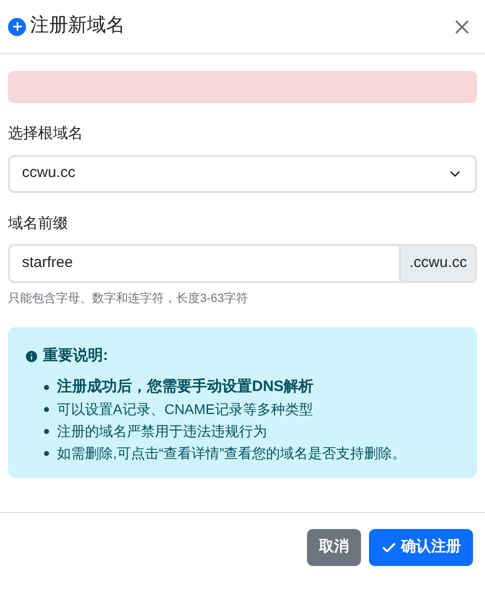 Image resolution: width=485 pixels, height=592 pixels. Describe the element at coordinates (46, 134) in the screenshot. I see `field-label: 选择根域名` at that location.